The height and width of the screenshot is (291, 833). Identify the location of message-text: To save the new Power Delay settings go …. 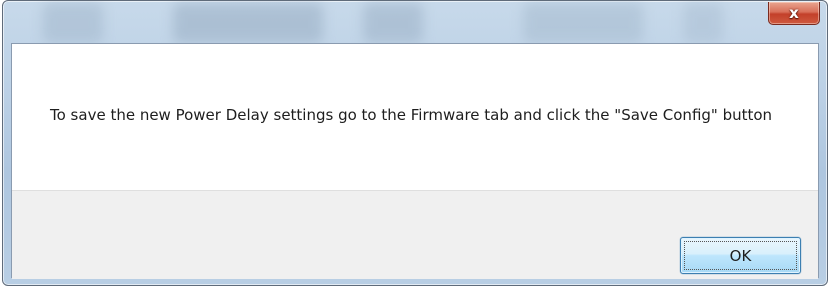
(411, 115).